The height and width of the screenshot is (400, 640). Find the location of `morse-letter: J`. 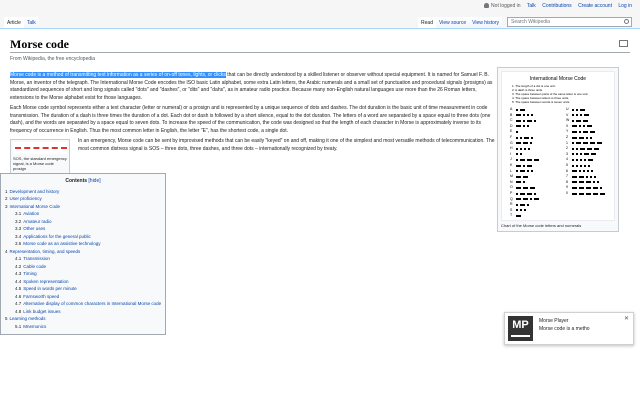

morse-letter: J is located at coordinates (511, 159).